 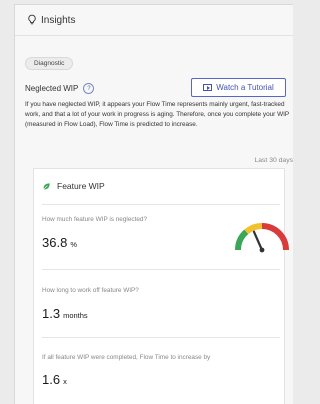 I want to click on watch-tutorial-label: Watch a Tutorial, so click(x=245, y=87).